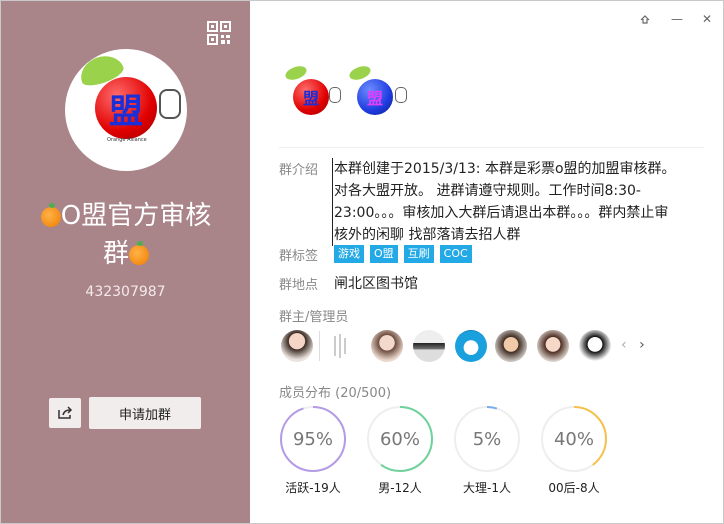  I want to click on tag-list: 游戏 O盟 互刷 COC, so click(403, 254).